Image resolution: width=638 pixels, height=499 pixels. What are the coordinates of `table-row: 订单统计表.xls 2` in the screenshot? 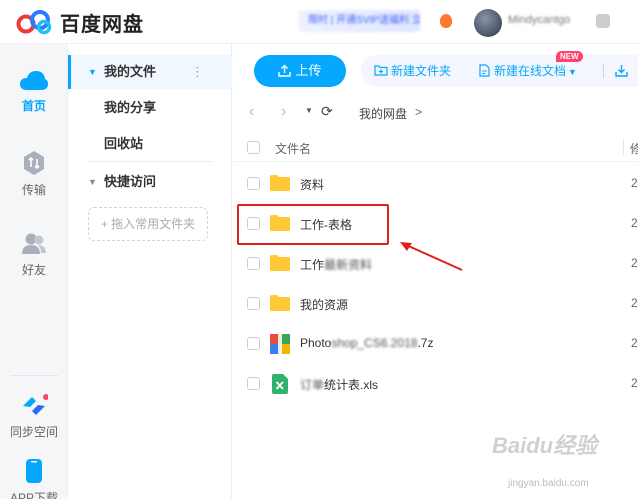 It's located at (435, 384).